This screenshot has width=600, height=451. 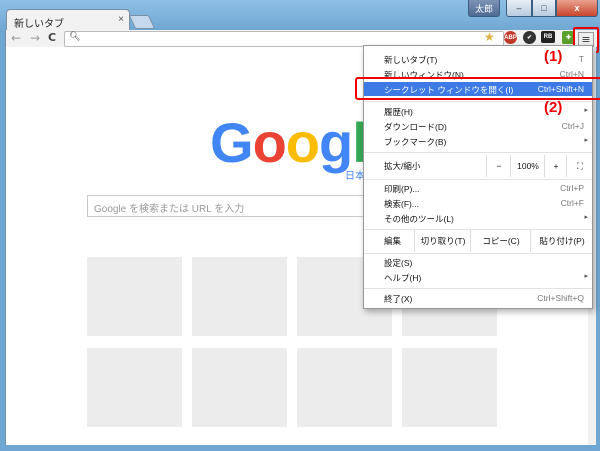 What do you see at coordinates (169, 209) in the screenshot?
I see `search-placeholder: Google を検索または URL を入力` at bounding box center [169, 209].